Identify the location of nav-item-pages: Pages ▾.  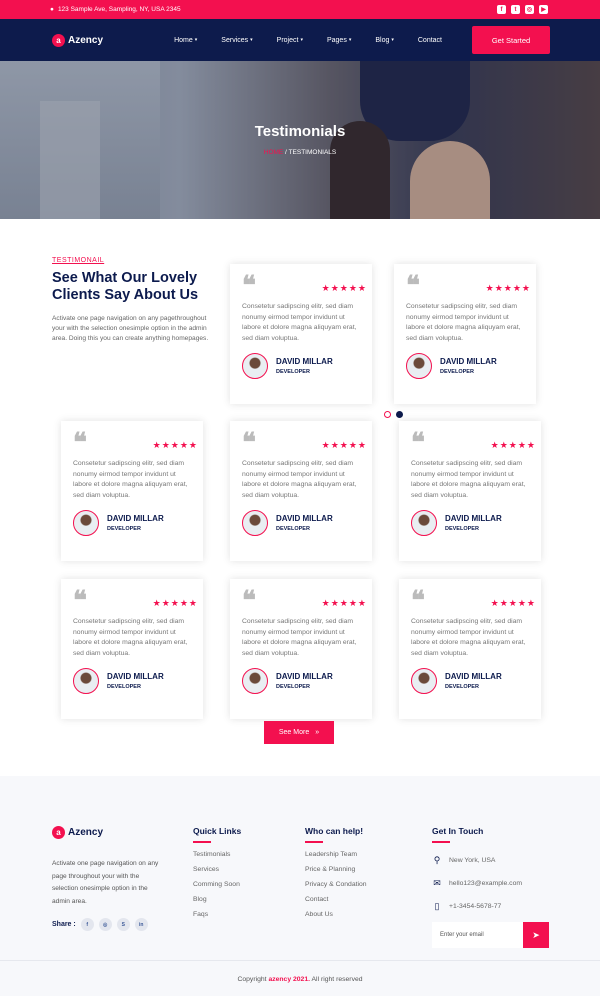
(339, 40).